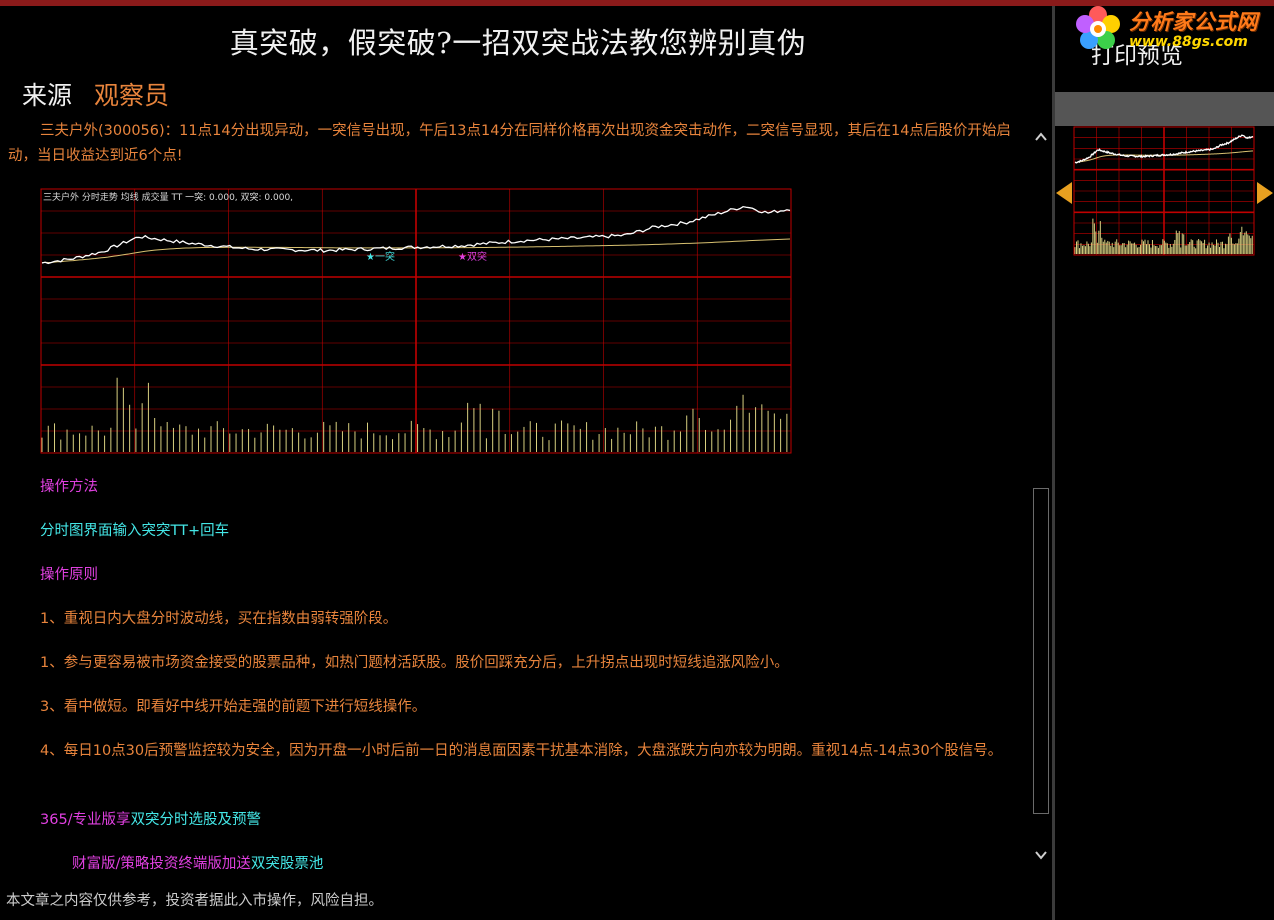 This screenshot has height=920, width=1274. What do you see at coordinates (47, 95) in the screenshot?
I see `source-label: 来源` at bounding box center [47, 95].